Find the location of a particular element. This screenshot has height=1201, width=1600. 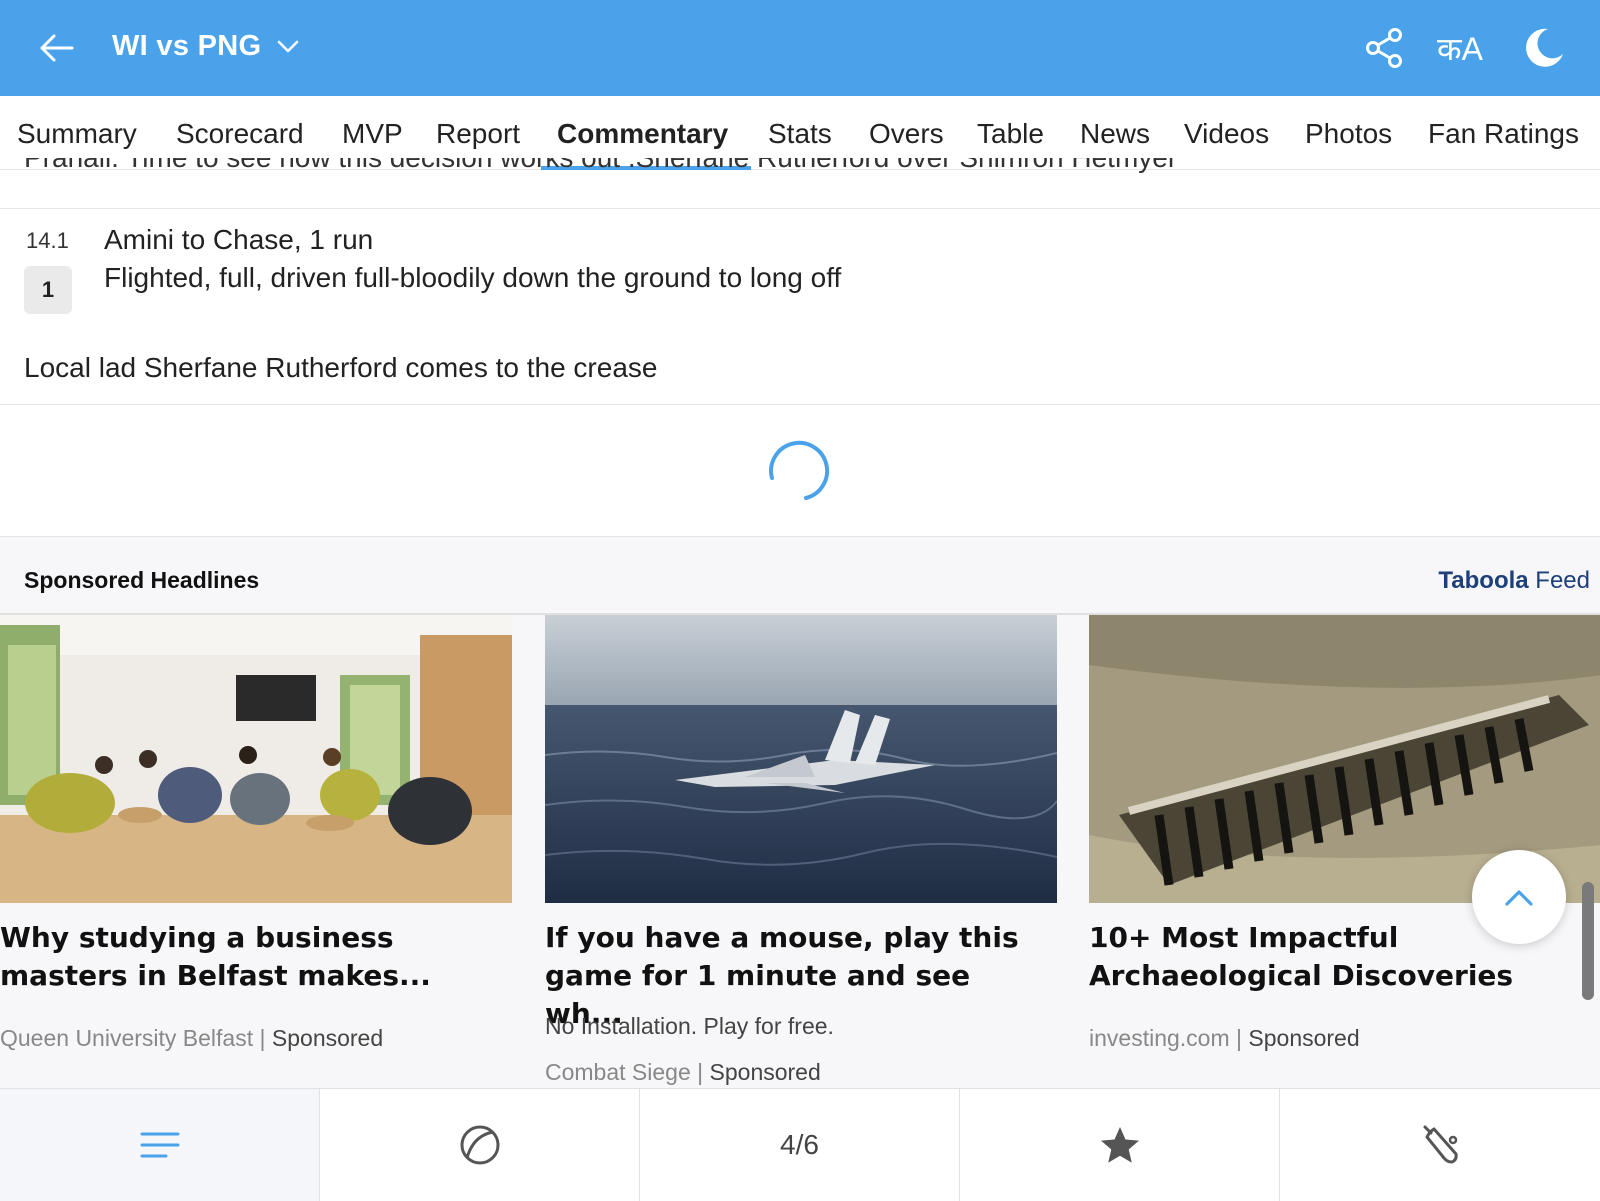

card-source: investing.com | Sponsored is located at coordinates (1224, 1038).